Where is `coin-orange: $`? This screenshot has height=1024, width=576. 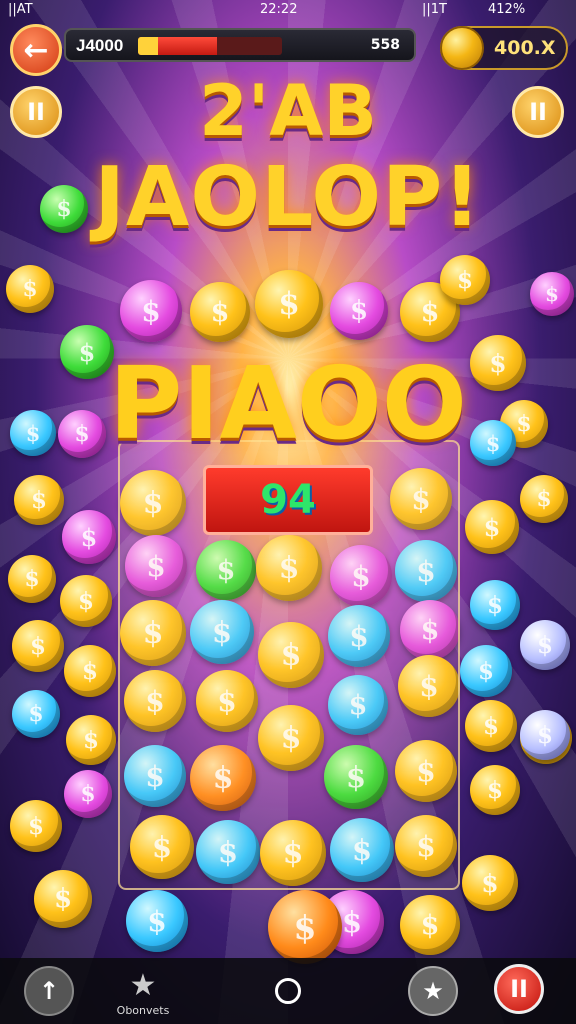
coin-orange: $ is located at coordinates (305, 927).